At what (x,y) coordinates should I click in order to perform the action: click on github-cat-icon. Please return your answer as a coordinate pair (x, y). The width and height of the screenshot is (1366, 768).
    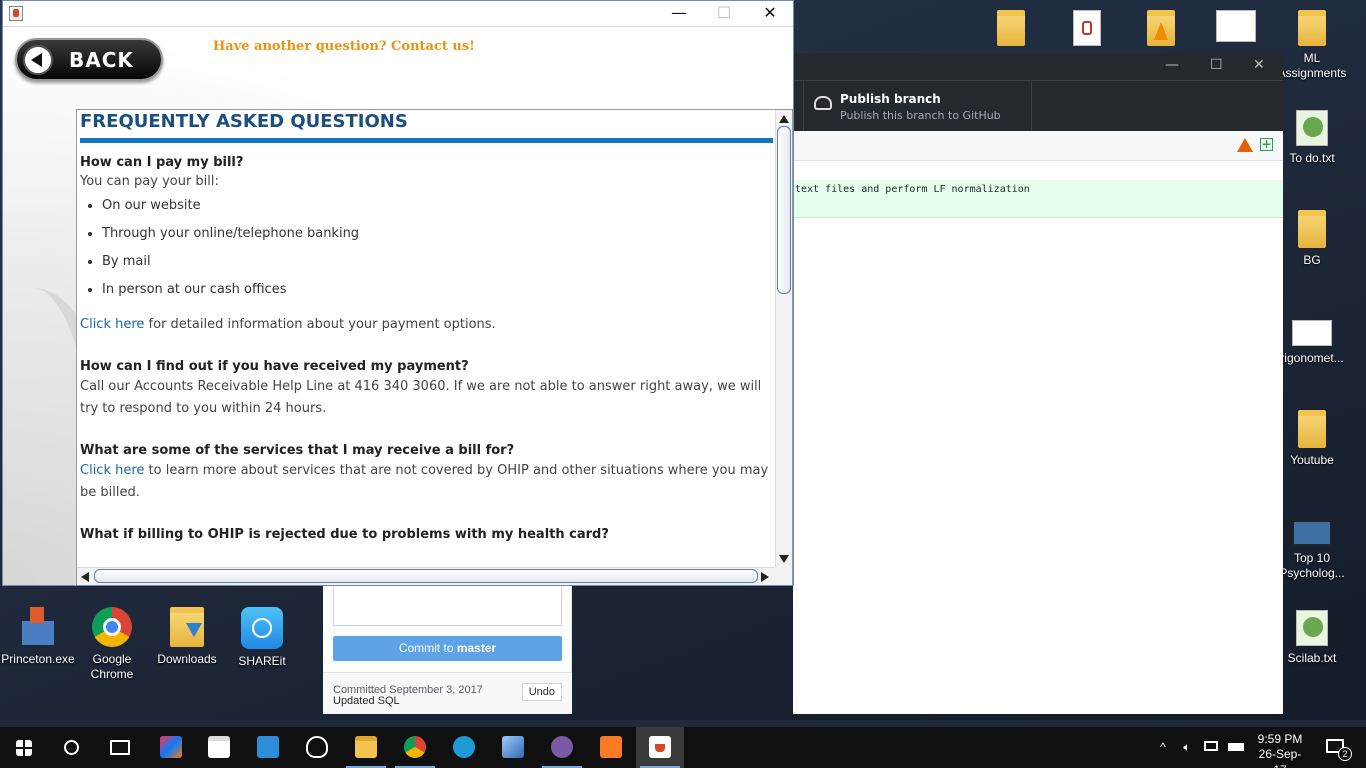
    Looking at the image, I should click on (562, 747).